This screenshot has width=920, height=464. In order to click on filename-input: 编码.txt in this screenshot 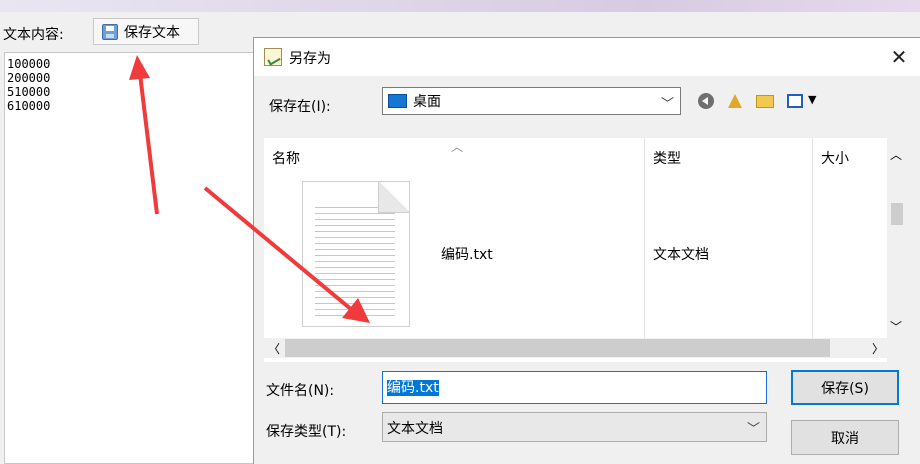, I will do `click(574, 387)`.